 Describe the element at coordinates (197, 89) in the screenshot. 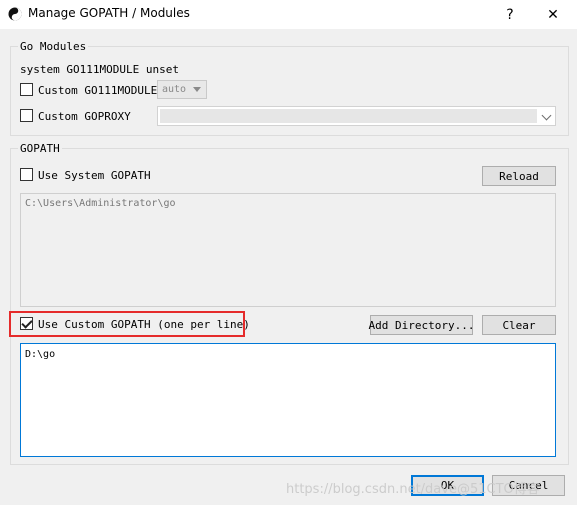

I see `dropdown-arrow-icon` at that location.